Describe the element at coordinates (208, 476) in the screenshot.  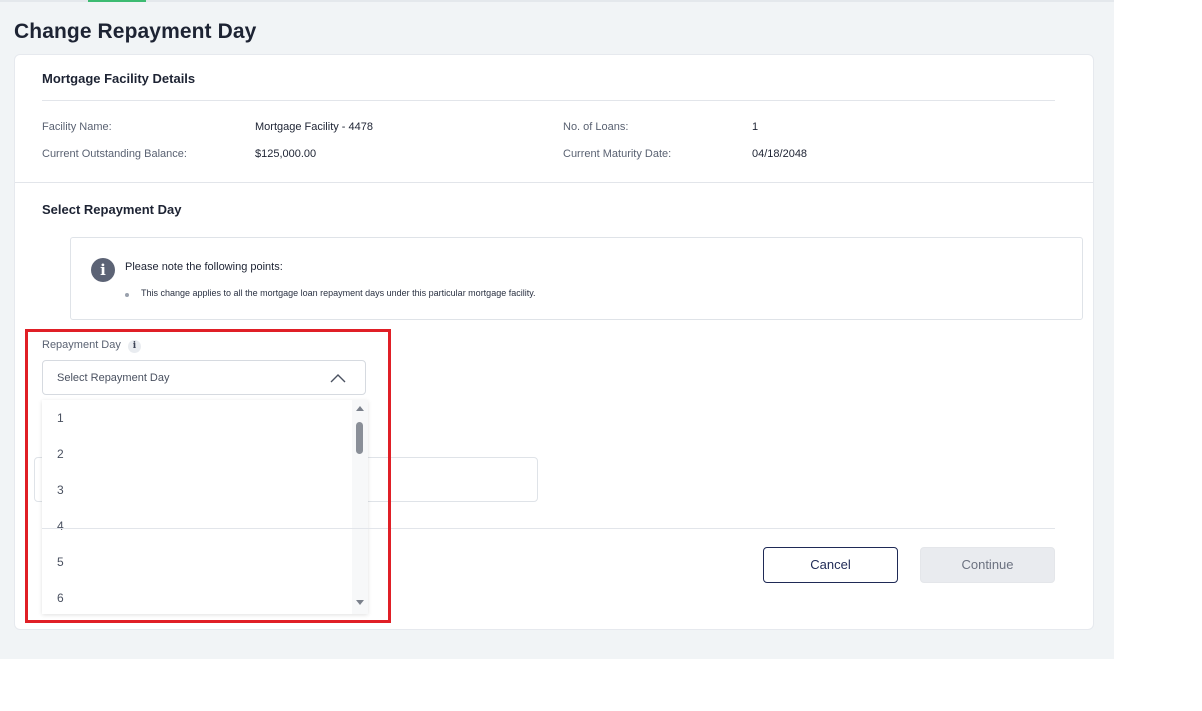
I see `highlight-annotation-box` at that location.